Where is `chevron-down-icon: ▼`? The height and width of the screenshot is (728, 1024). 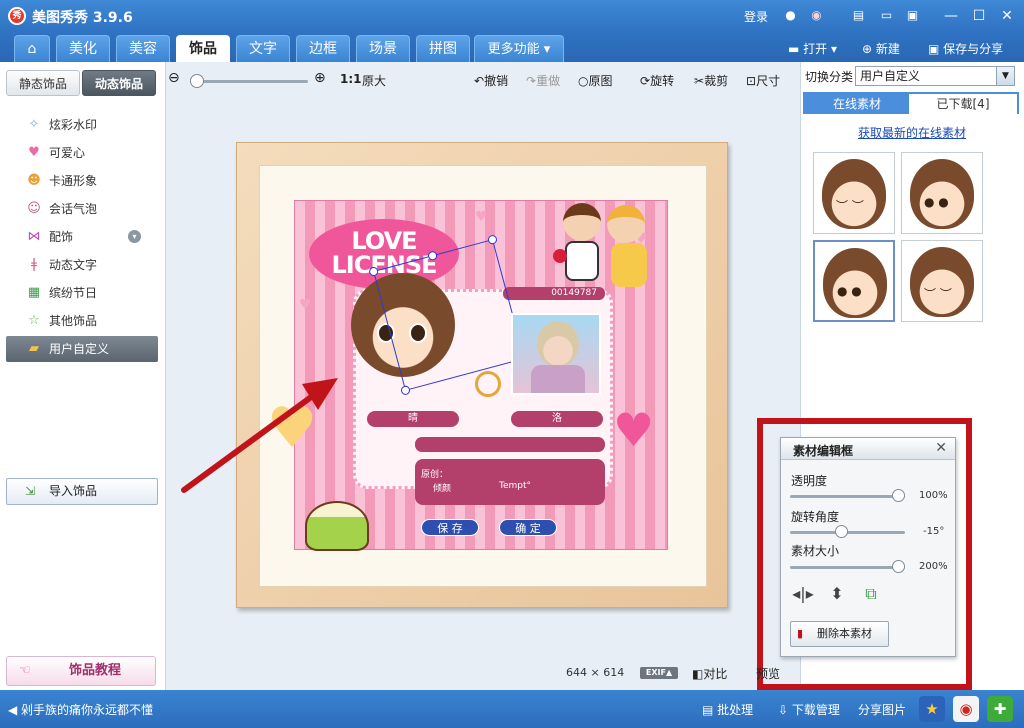 chevron-down-icon: ▼ is located at coordinates (1005, 76).